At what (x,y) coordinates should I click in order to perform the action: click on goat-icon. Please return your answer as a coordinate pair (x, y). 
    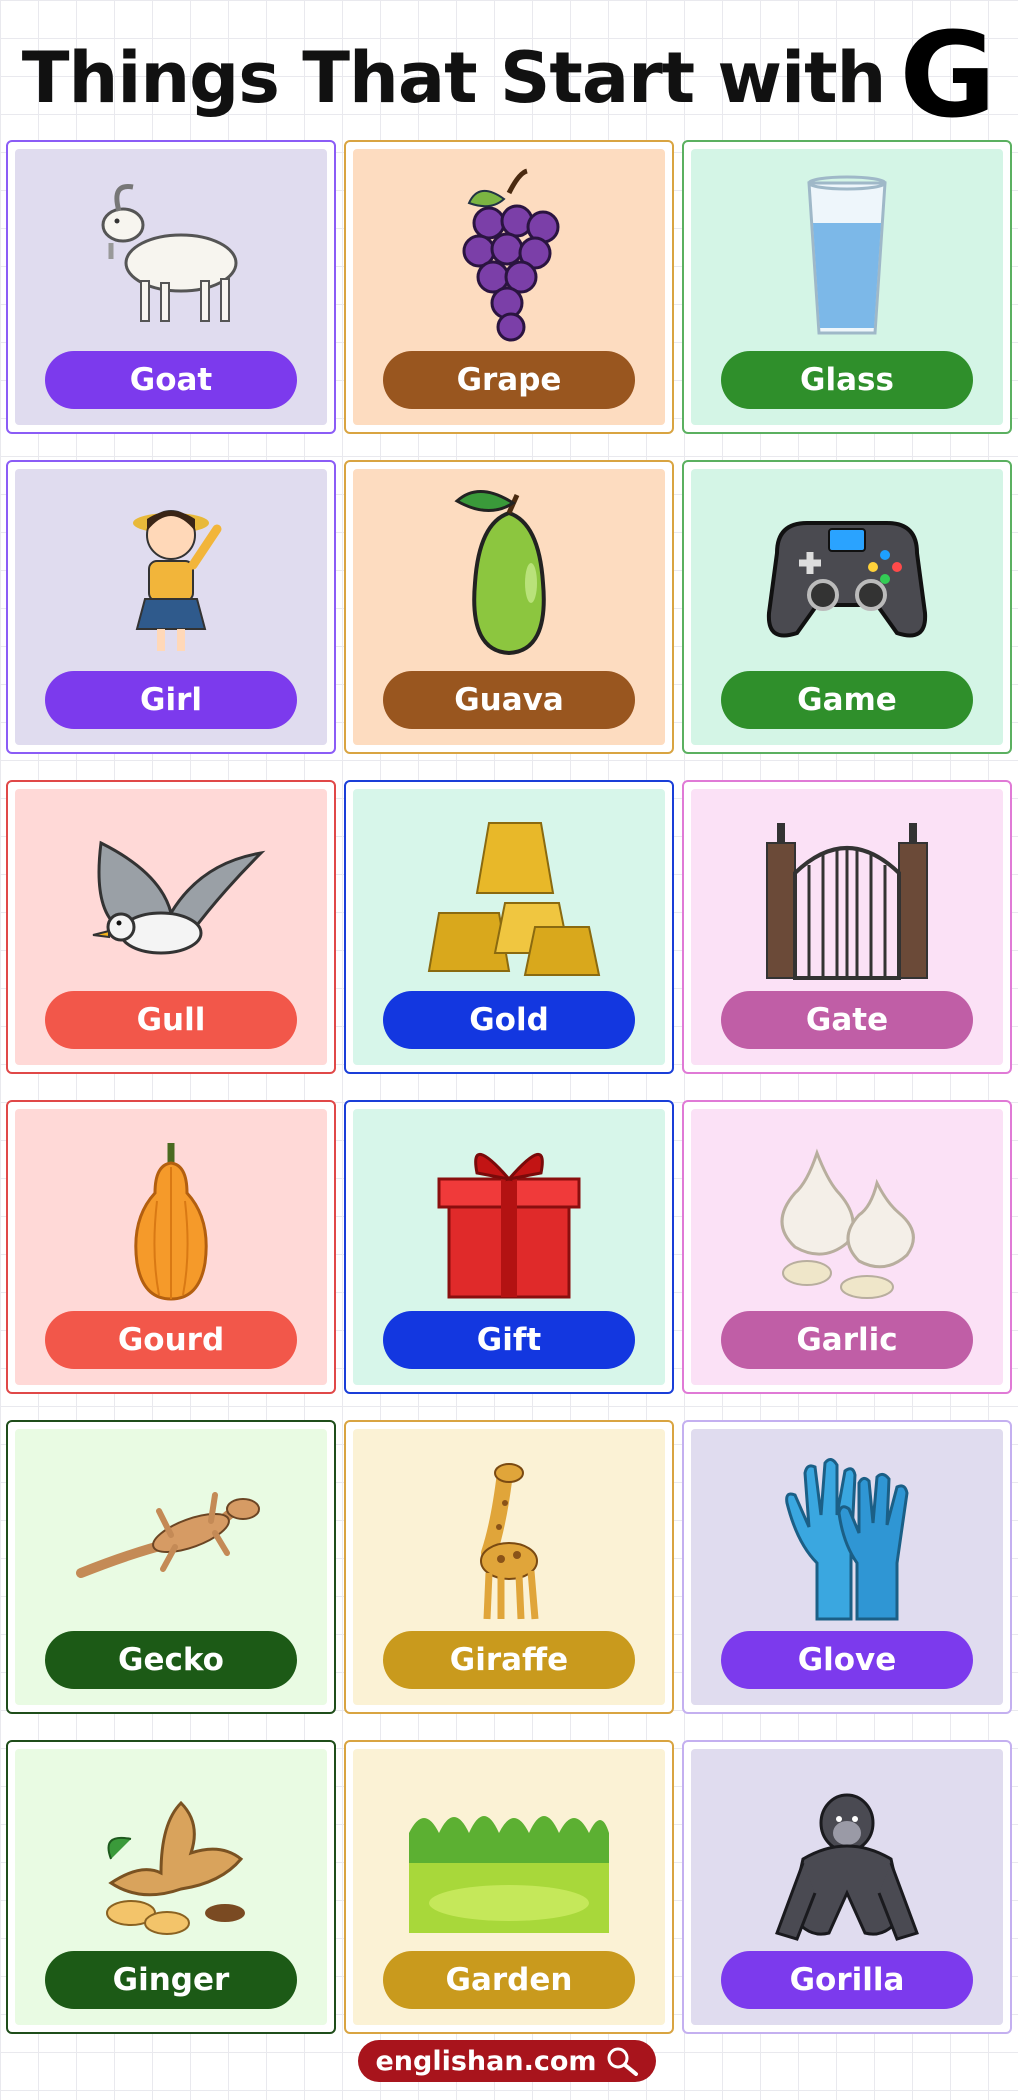
    Looking at the image, I should click on (171, 253).